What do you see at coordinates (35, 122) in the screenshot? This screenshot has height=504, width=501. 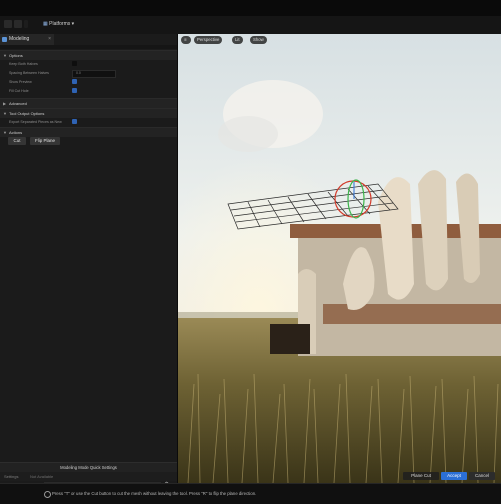 I see `export-separated-label: Export Separated Pieces as New` at bounding box center [35, 122].